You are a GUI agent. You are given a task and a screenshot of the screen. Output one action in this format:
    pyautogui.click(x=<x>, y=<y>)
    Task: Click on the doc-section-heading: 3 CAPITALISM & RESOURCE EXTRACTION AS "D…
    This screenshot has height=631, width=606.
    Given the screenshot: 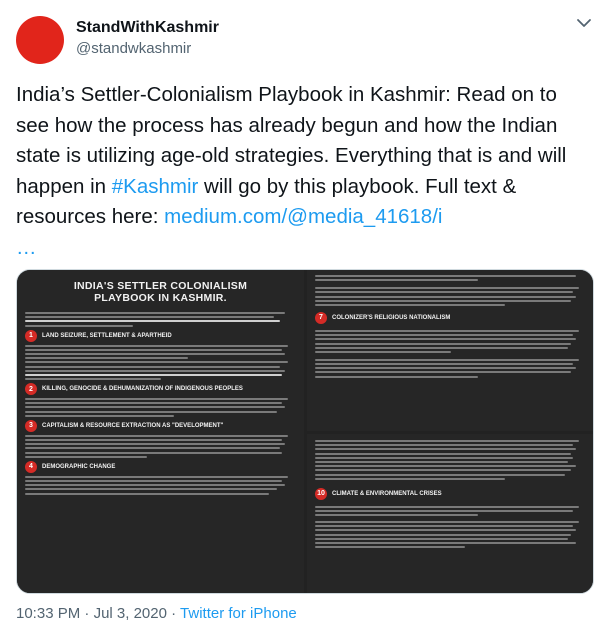 What is the action you would take?
    pyautogui.click(x=160, y=425)
    